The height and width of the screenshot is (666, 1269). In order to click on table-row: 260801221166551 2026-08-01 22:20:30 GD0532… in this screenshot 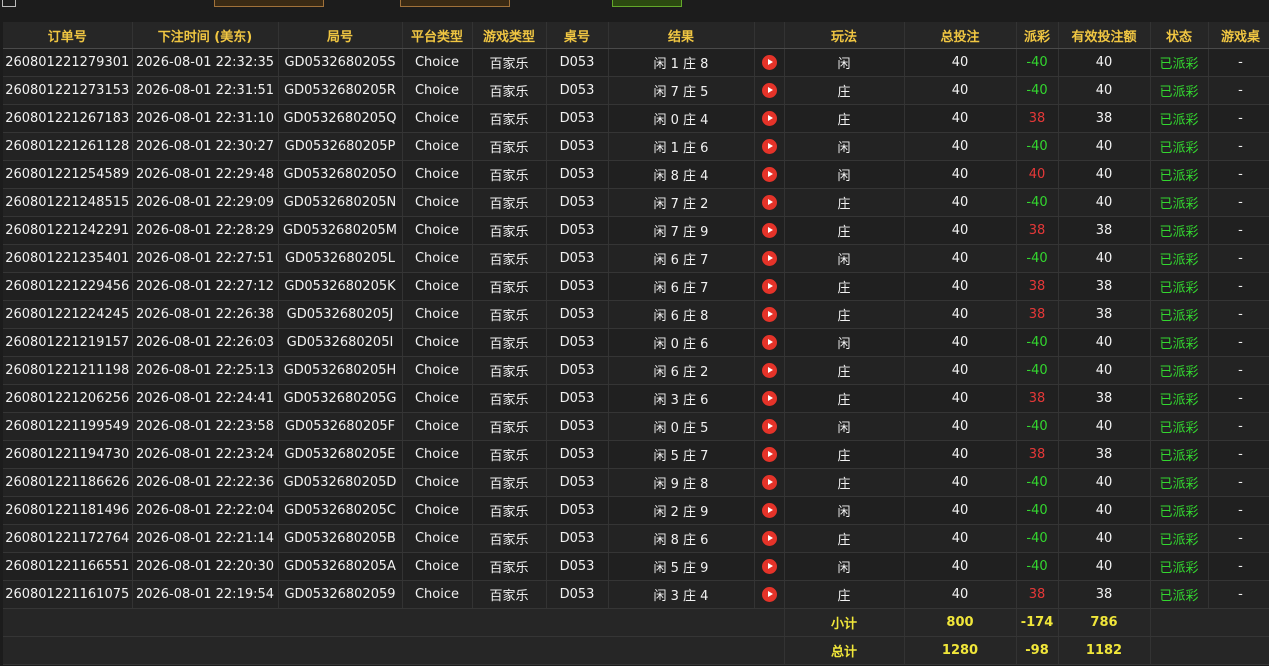, I will do `click(636, 566)`.